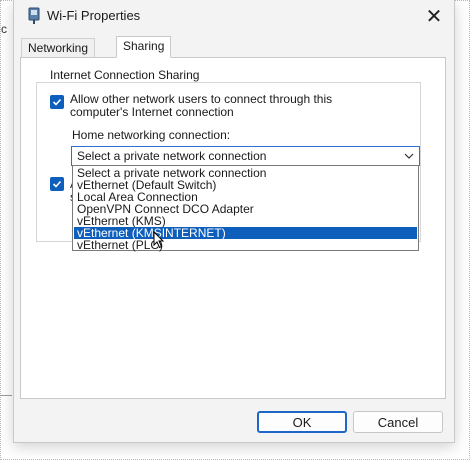  What do you see at coordinates (34, 15) in the screenshot?
I see `wifi-adapter-icon` at bounding box center [34, 15].